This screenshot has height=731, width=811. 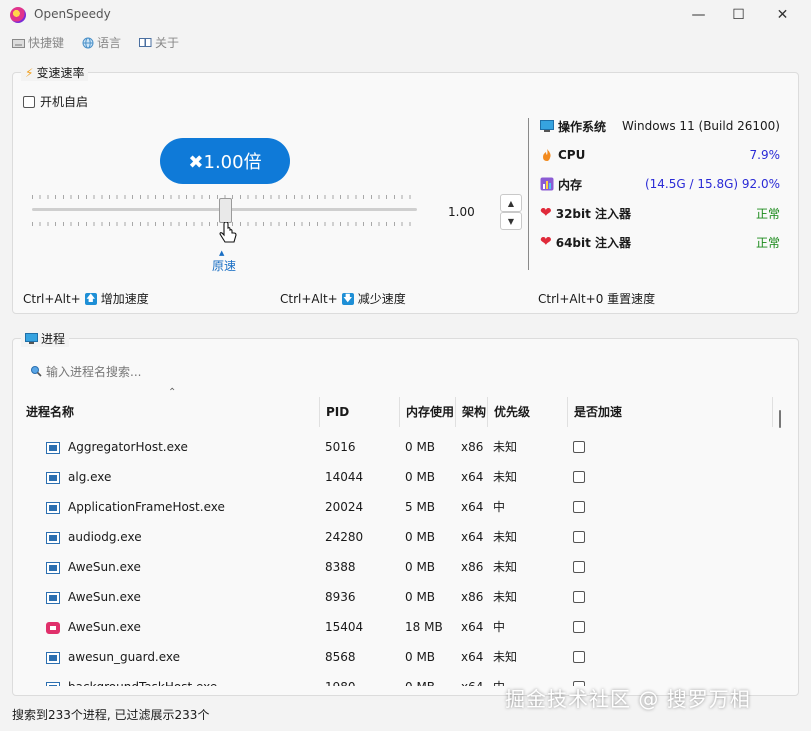 I want to click on process-name: AweSun.exe, so click(x=104, y=627).